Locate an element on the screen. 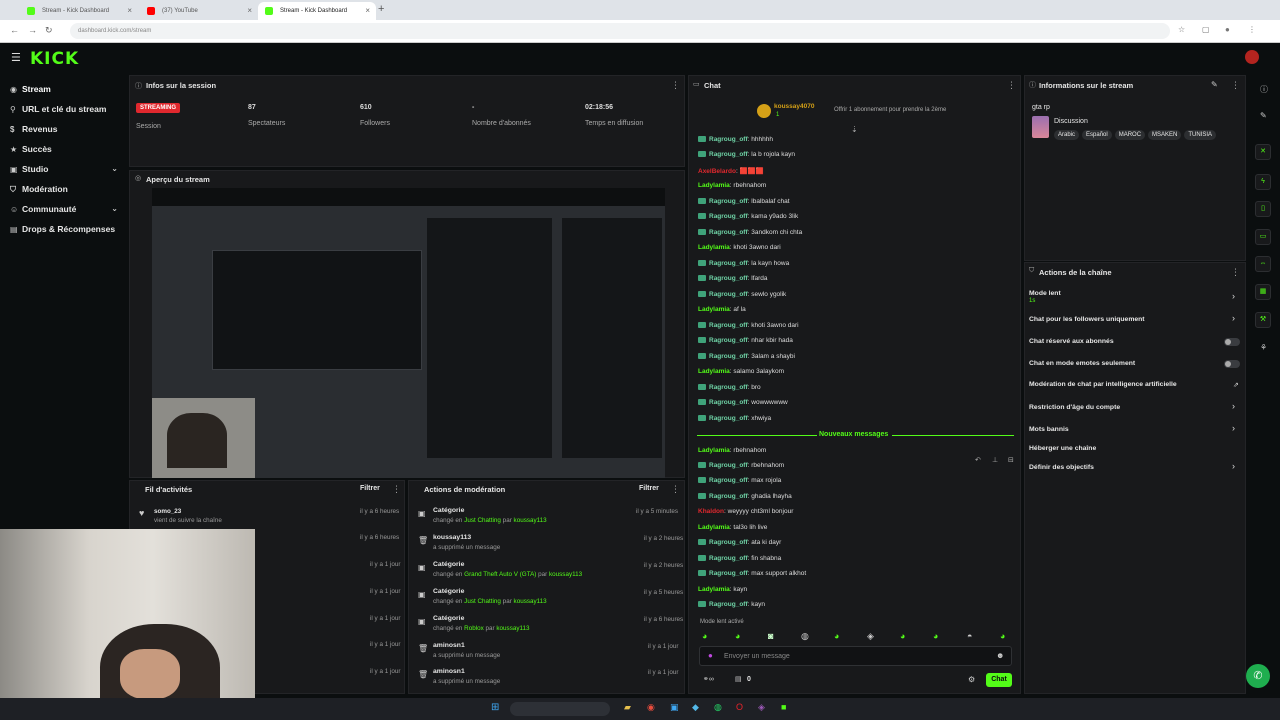  tag: TUNISIA is located at coordinates (1200, 135).